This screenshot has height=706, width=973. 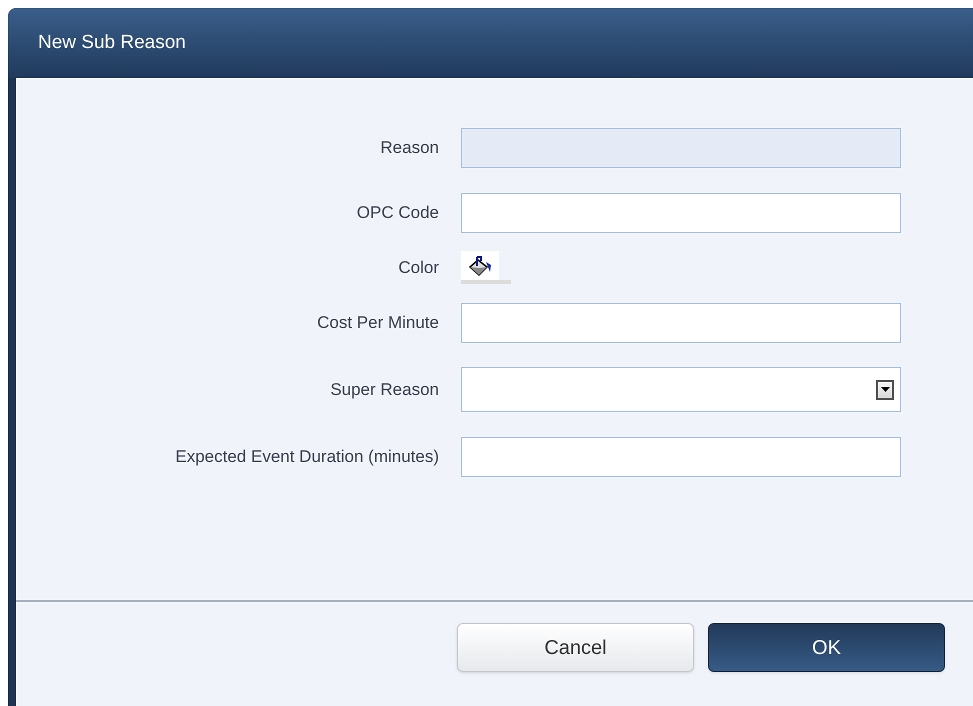 What do you see at coordinates (112, 42) in the screenshot?
I see `window-title: New Sub Reason` at bounding box center [112, 42].